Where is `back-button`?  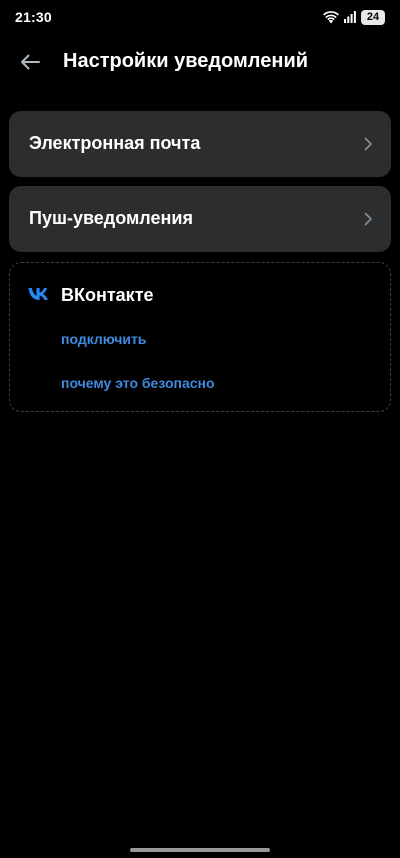
back-button is located at coordinates (30, 62).